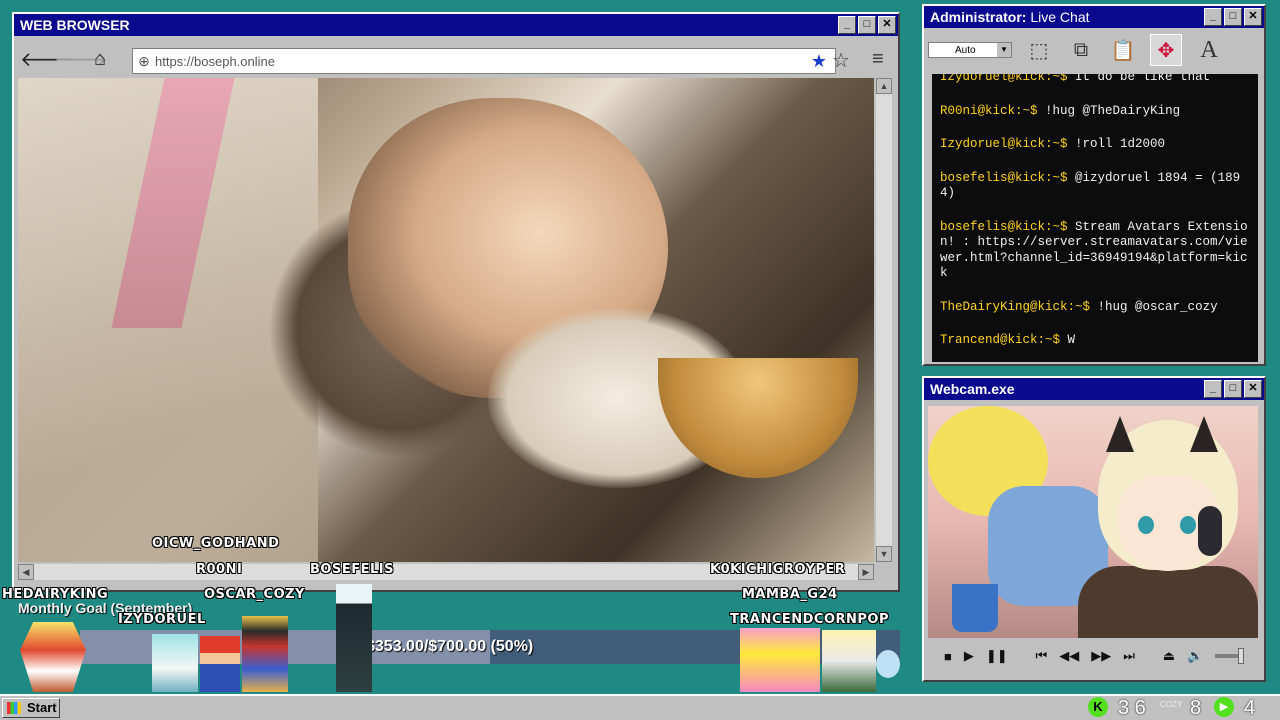 Image resolution: width=1280 pixels, height=720 pixels. What do you see at coordinates (26, 572) in the screenshot?
I see `scroll-left-icon: ◀` at bounding box center [26, 572].